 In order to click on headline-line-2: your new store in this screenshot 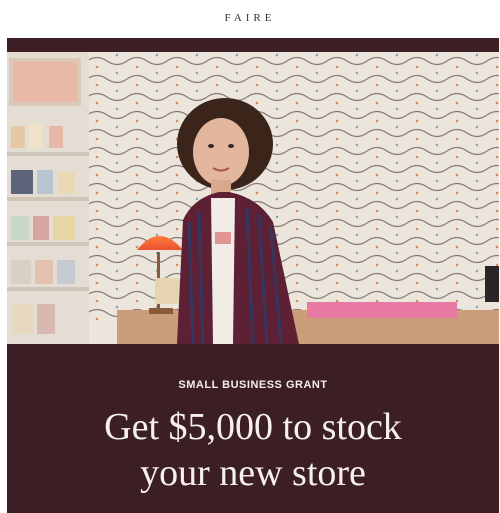, I will do `click(253, 473)`.